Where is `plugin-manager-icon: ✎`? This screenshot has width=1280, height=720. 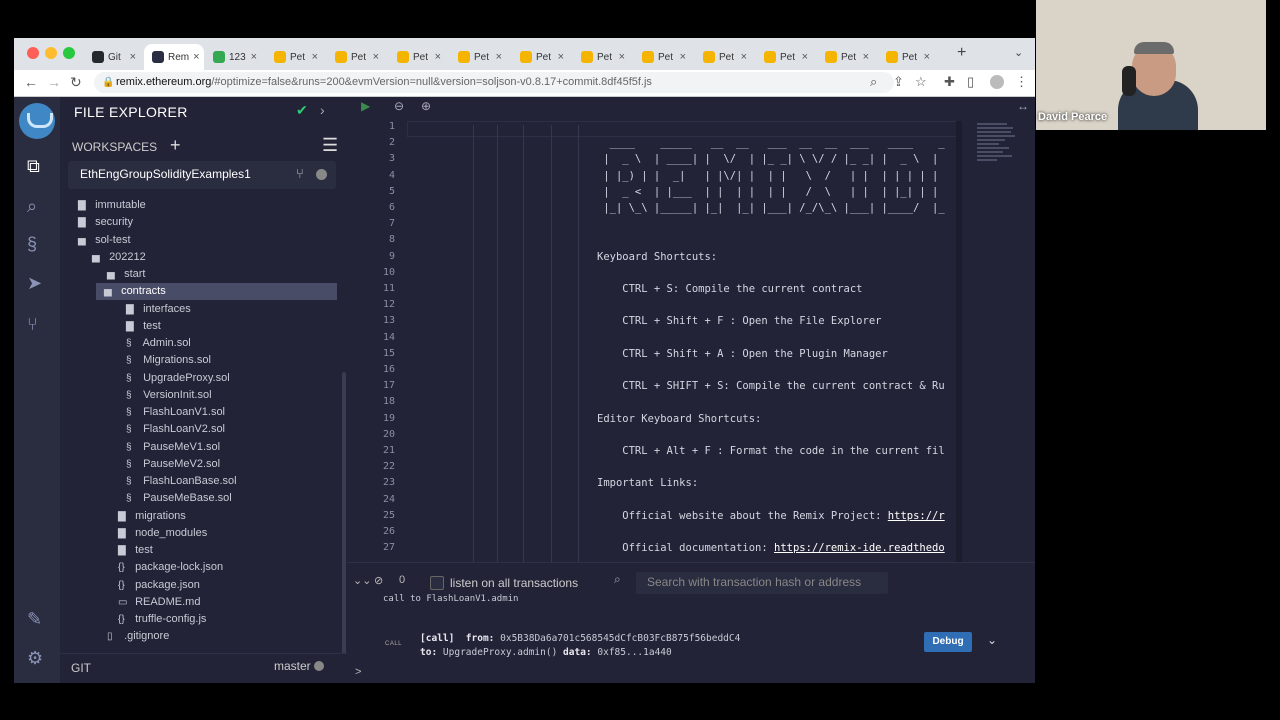 plugin-manager-icon: ✎ is located at coordinates (34, 619).